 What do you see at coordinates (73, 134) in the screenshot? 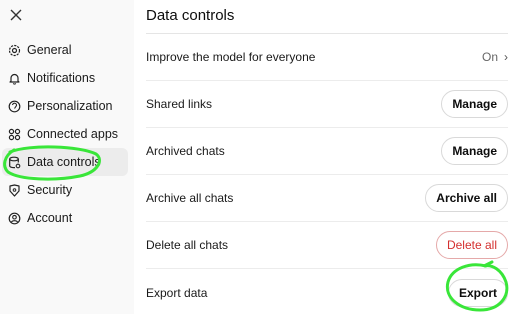
I see `sidebar-item-label: Connected apps` at bounding box center [73, 134].